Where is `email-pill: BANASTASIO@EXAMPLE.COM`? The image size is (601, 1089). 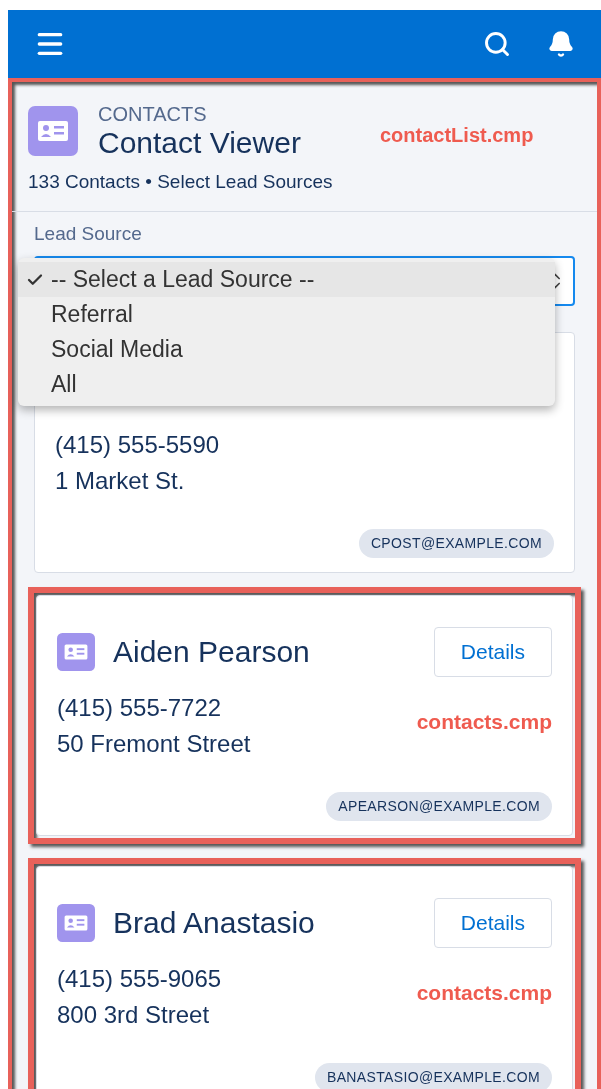
email-pill: BANASTASIO@EXAMPLE.COM is located at coordinates (433, 1076).